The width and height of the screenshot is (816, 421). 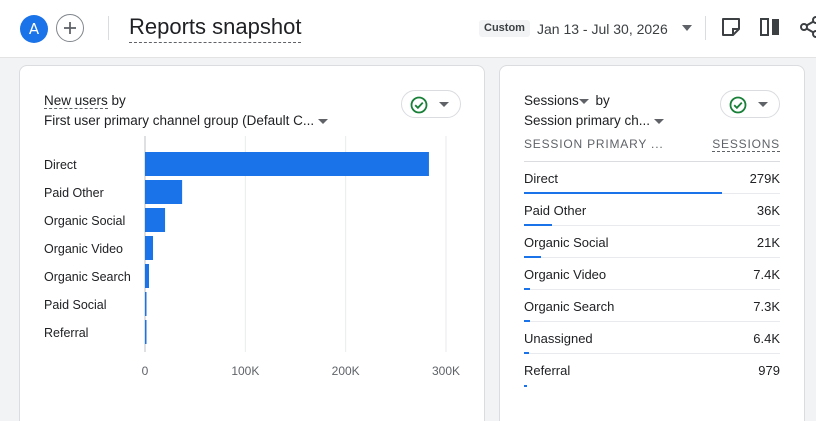 I want to click on page-title: Reports snapshot, so click(x=215, y=28).